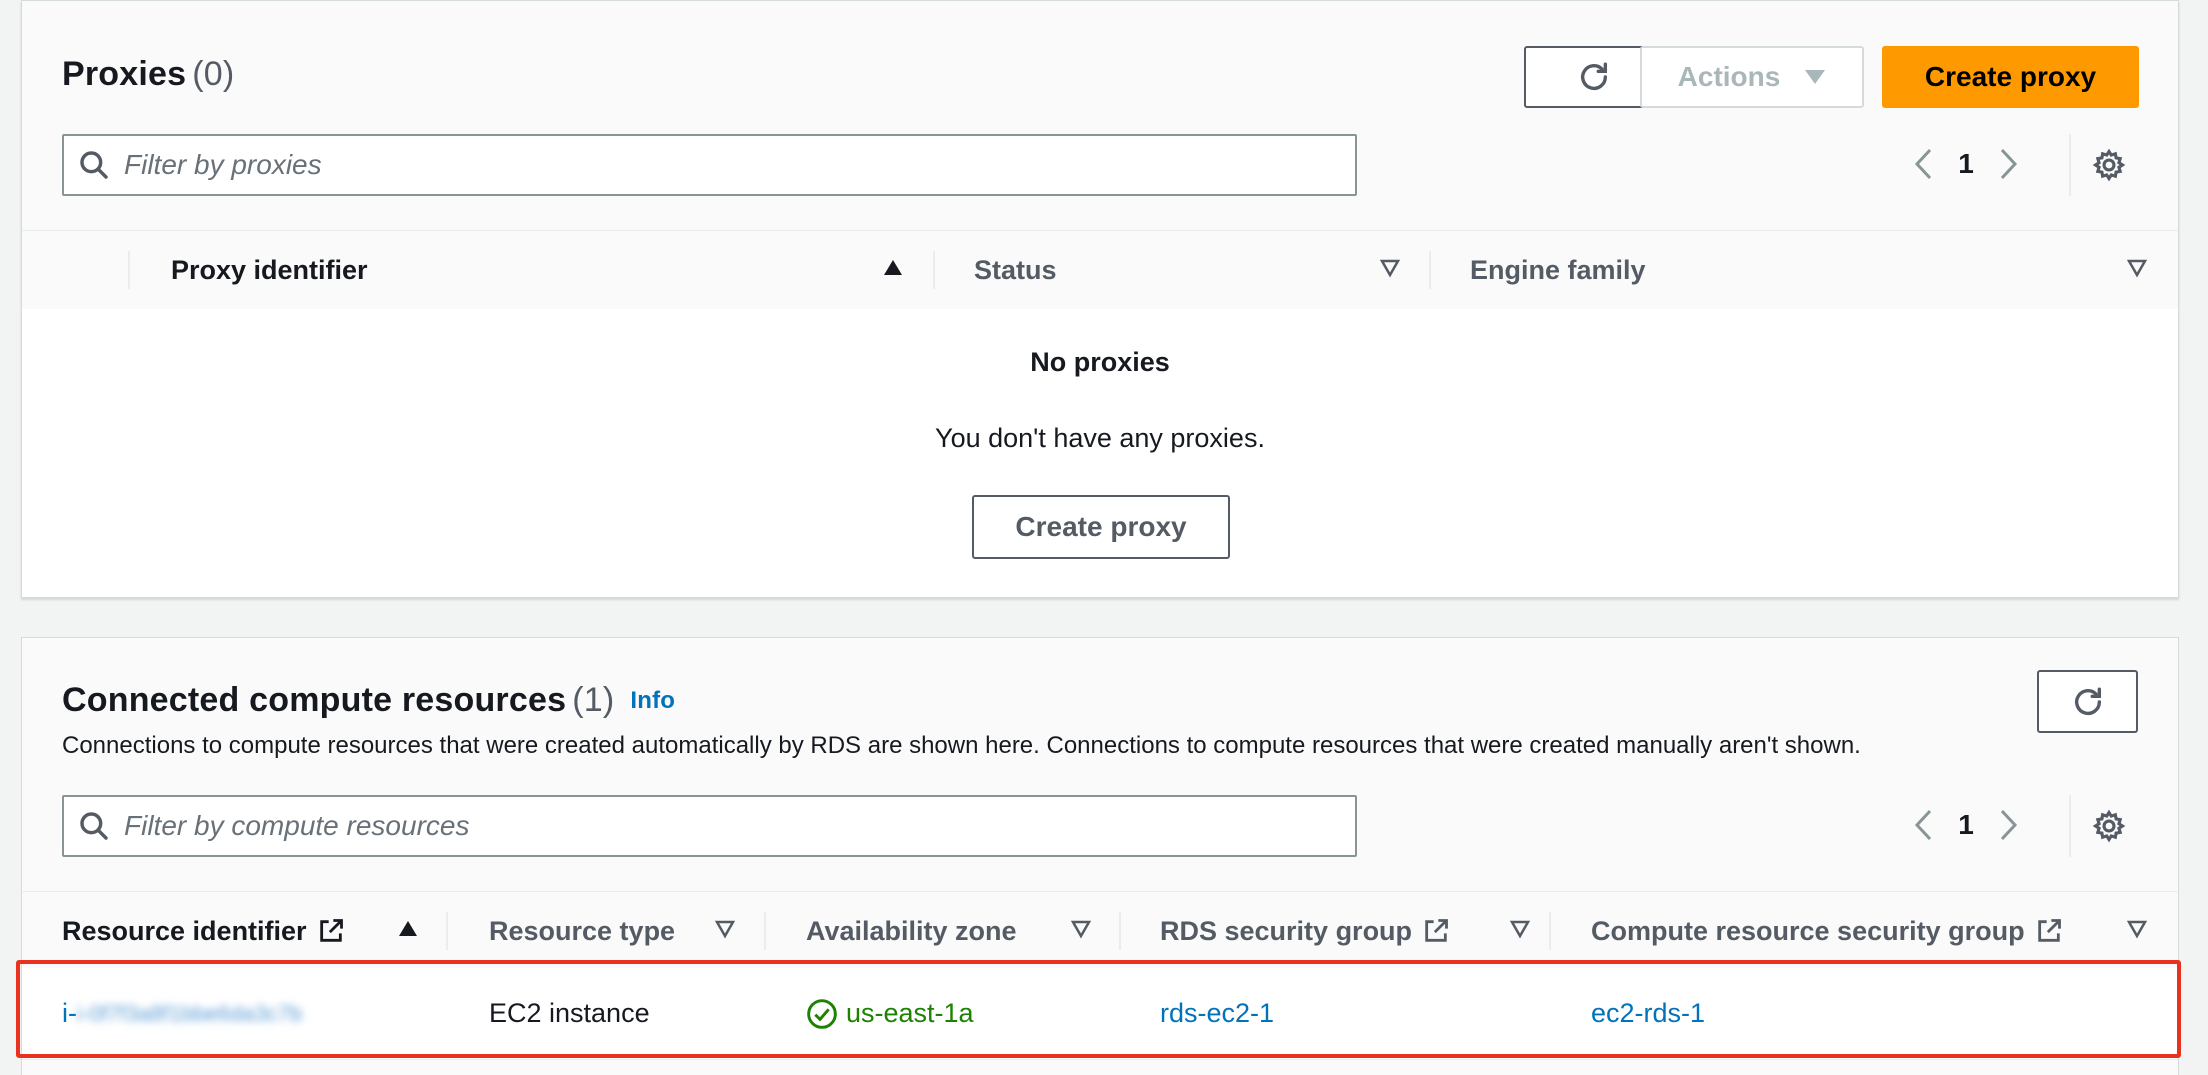 The width and height of the screenshot is (2208, 1075). I want to click on filter-compute-search, so click(709, 826).